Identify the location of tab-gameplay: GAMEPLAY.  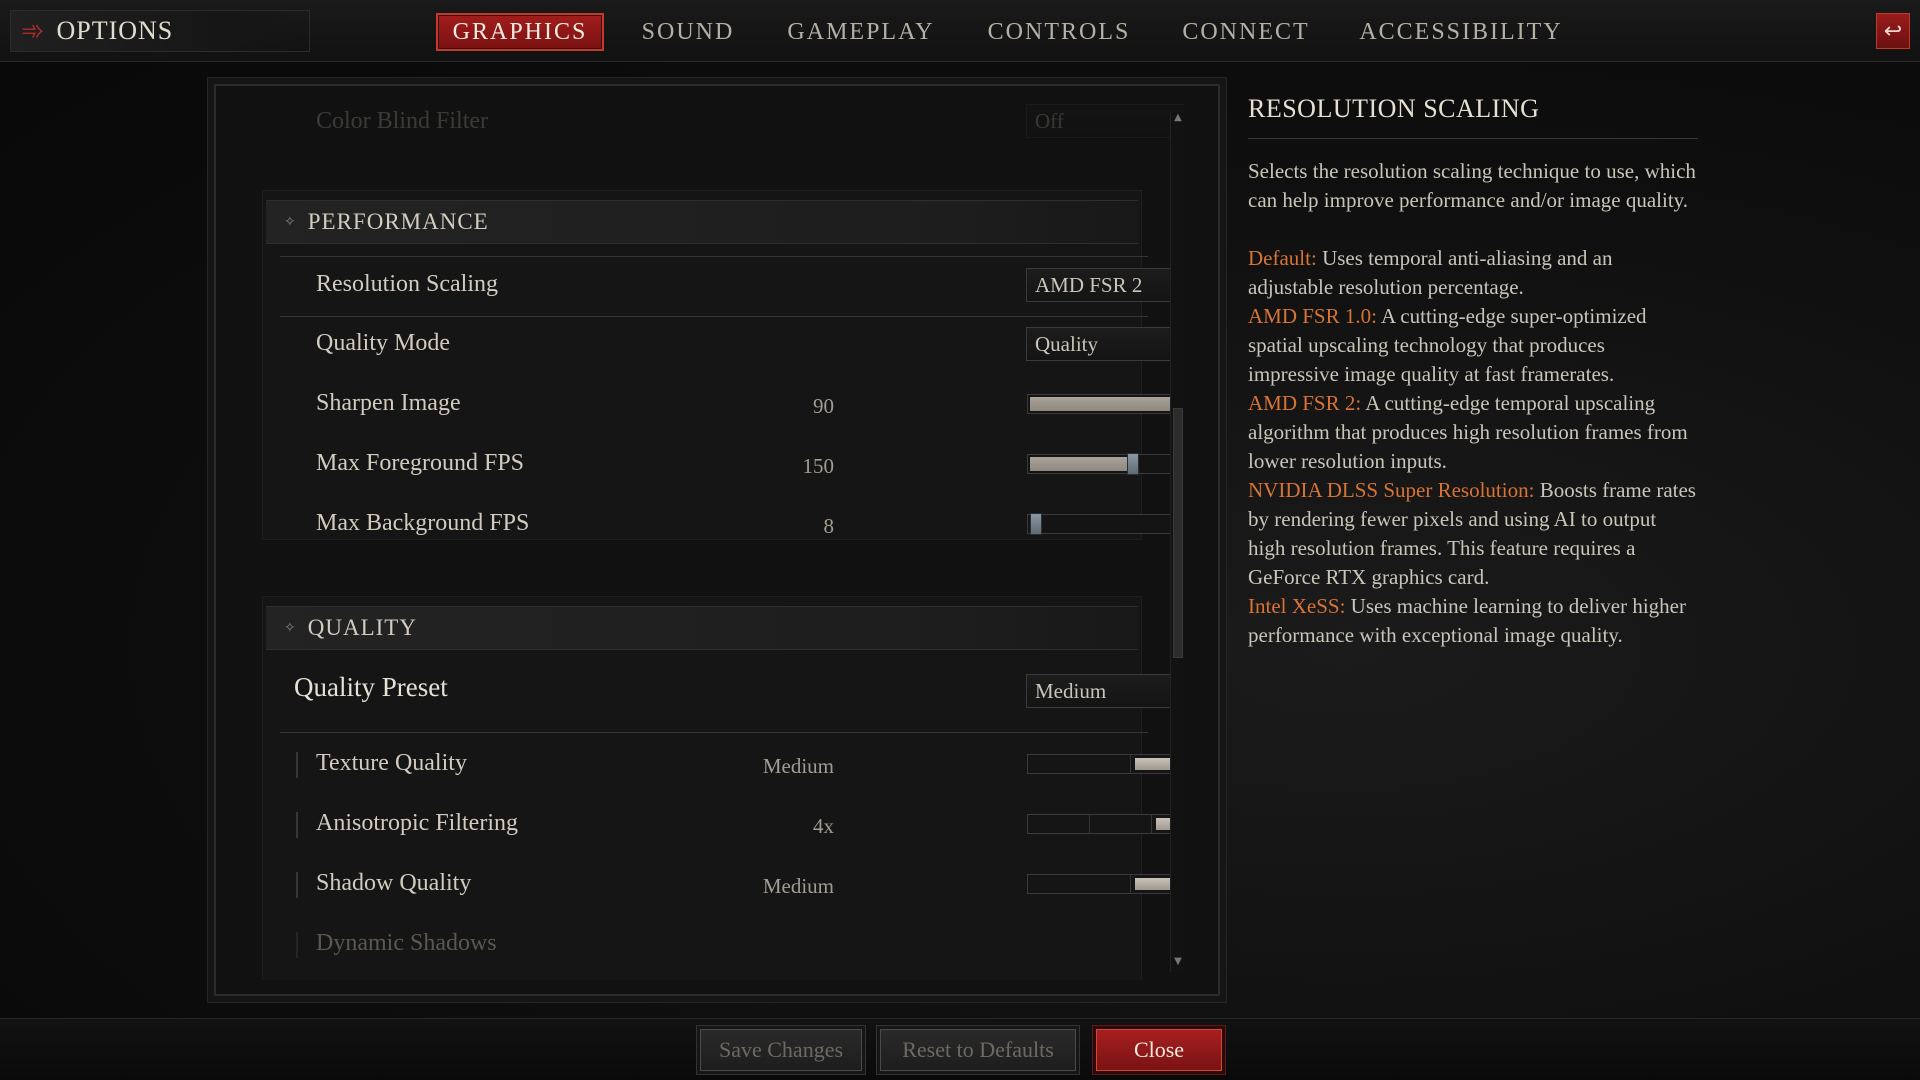
(861, 32).